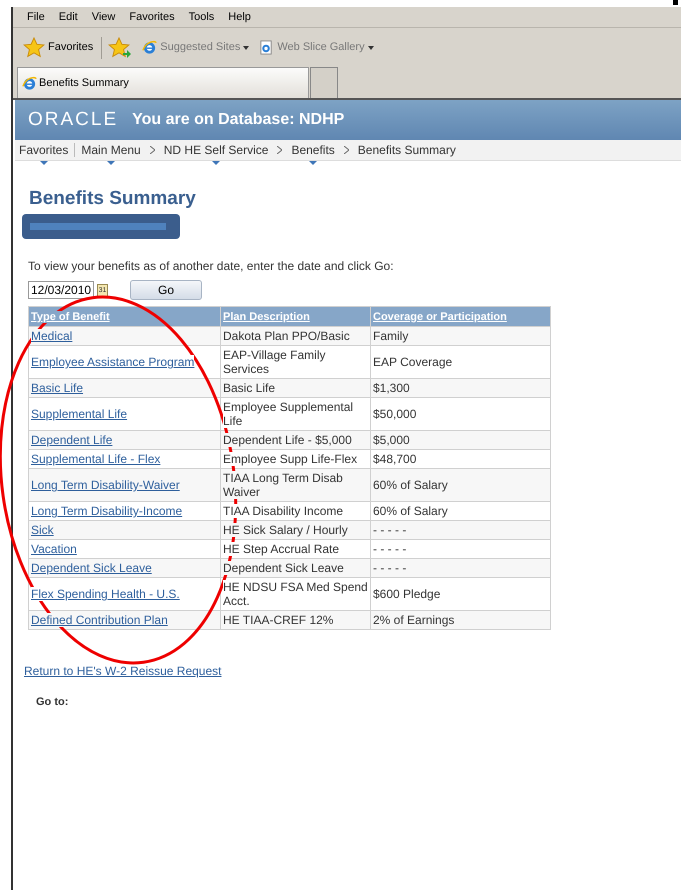 The image size is (681, 890). What do you see at coordinates (285, 530) in the screenshot?
I see `plan-description: HE Sick Salary / Hourly` at bounding box center [285, 530].